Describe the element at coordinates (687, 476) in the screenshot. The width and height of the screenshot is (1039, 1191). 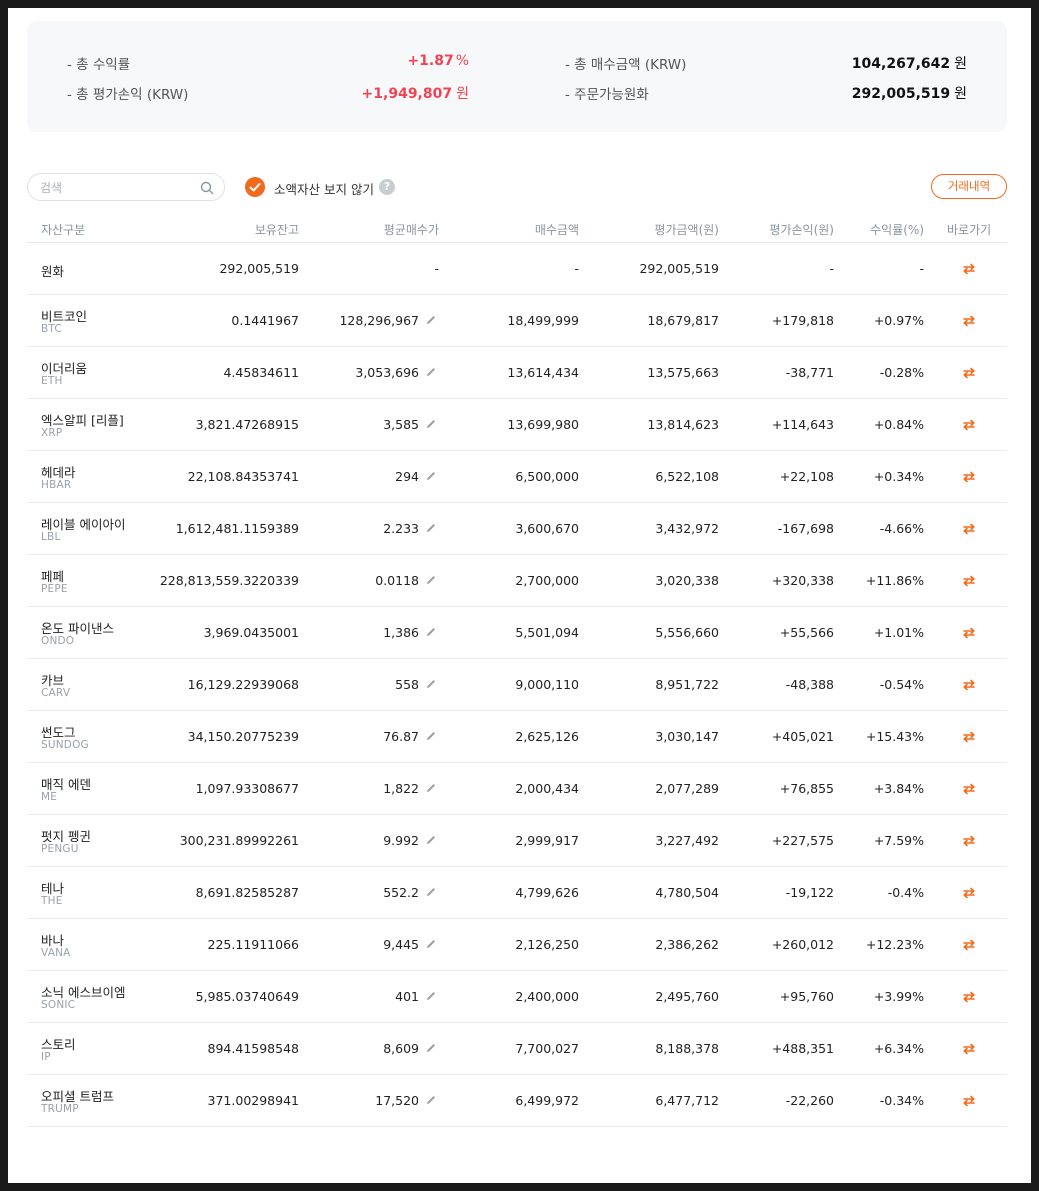
I see `eval-amount-cell: 6,522,108` at that location.